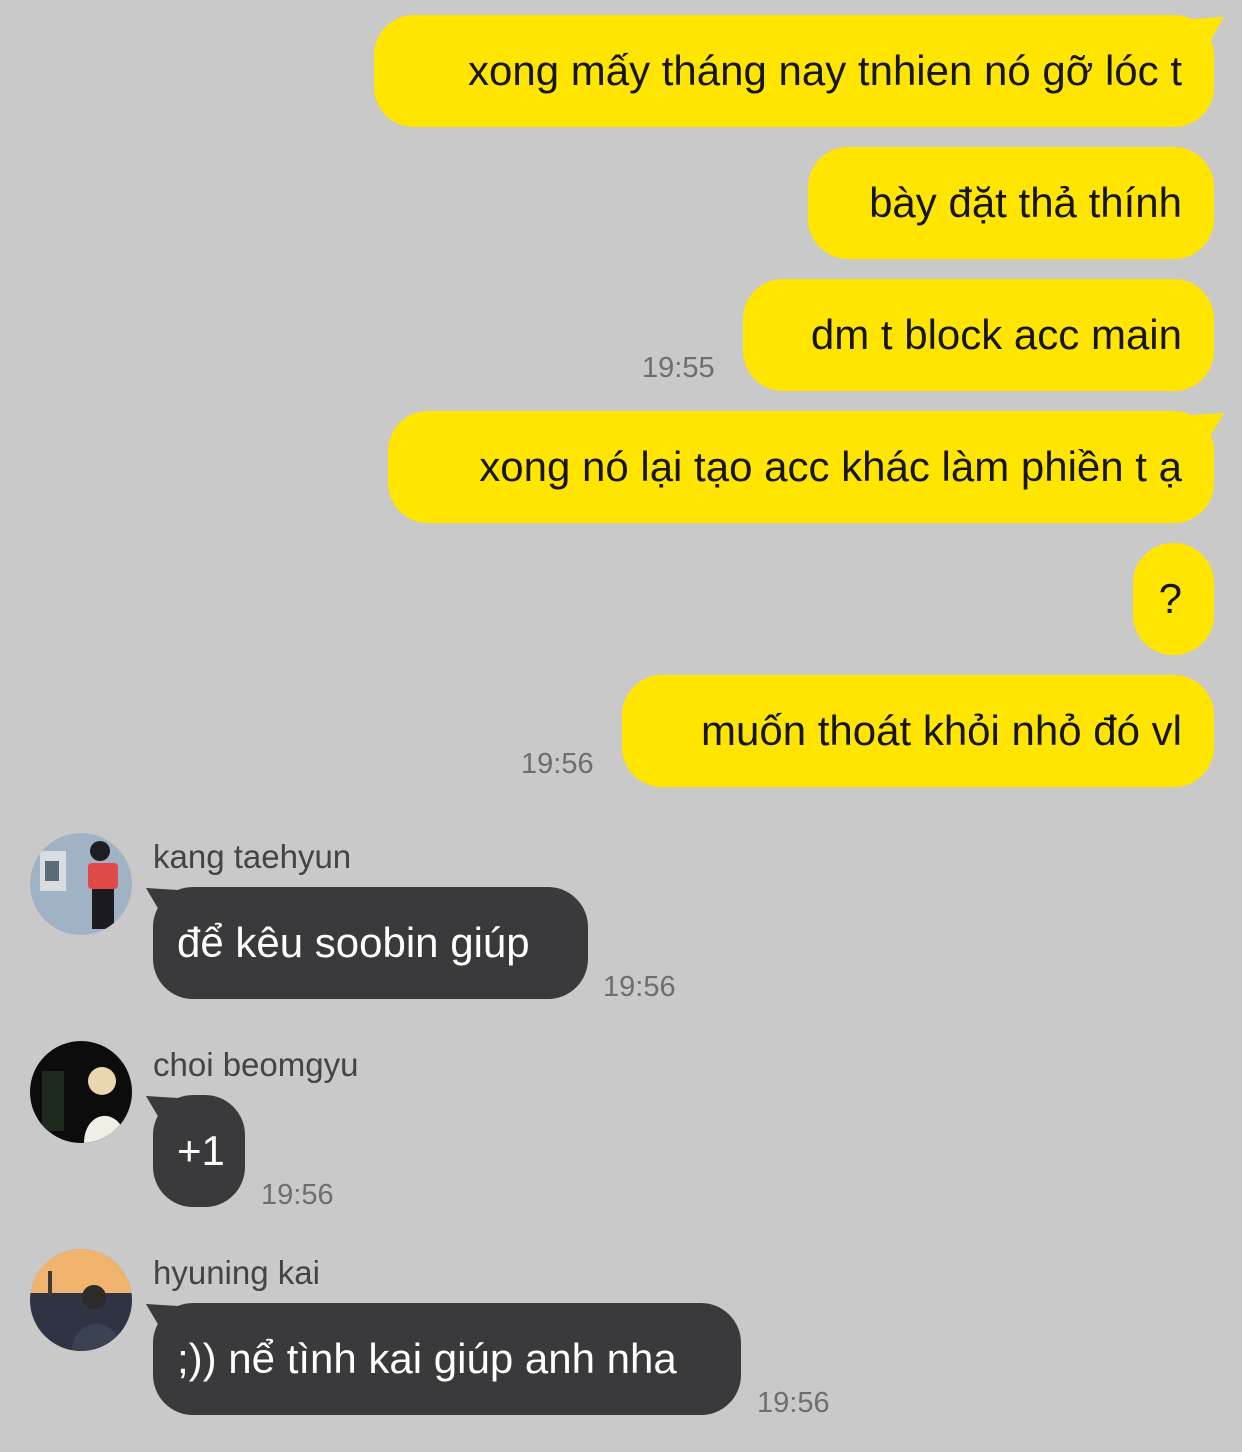 The height and width of the screenshot is (1452, 1242). I want to click on outgoing-message: xong nó lại tạo acc khác làm phiền t ạ, so click(801, 467).